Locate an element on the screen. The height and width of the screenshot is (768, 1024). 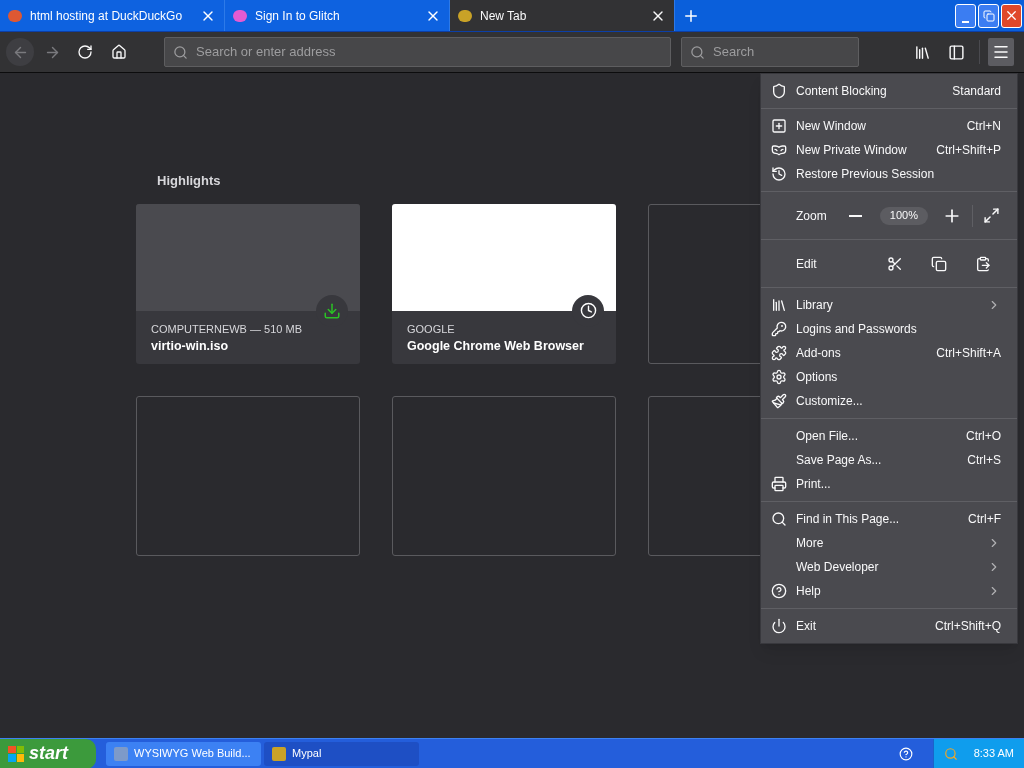
section-title: Highlights is located at coordinates (189, 181).